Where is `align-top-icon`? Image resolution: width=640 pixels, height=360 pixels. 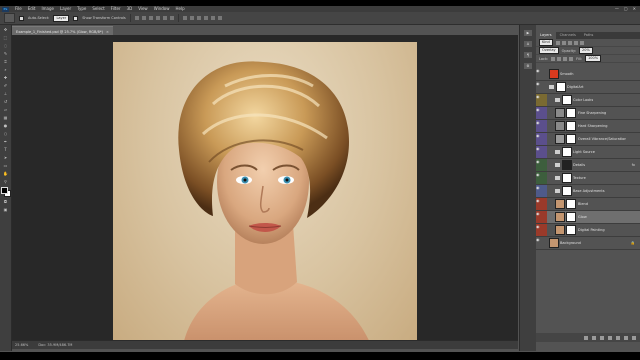
align-top-icon is located at coordinates (136, 18).